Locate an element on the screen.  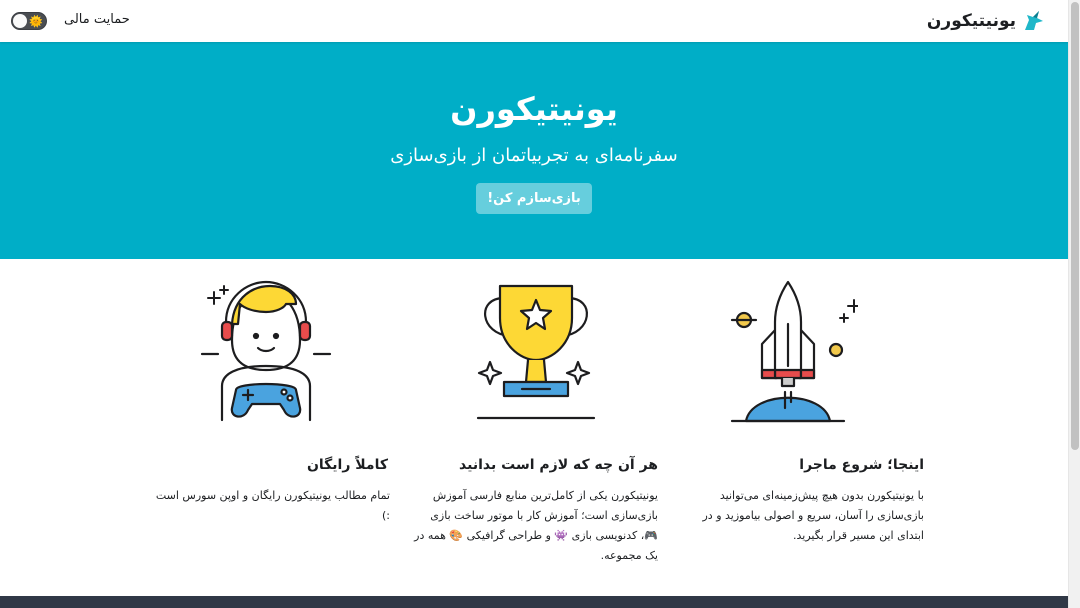
unicorn-logo-icon is located at coordinates (1034, 20).